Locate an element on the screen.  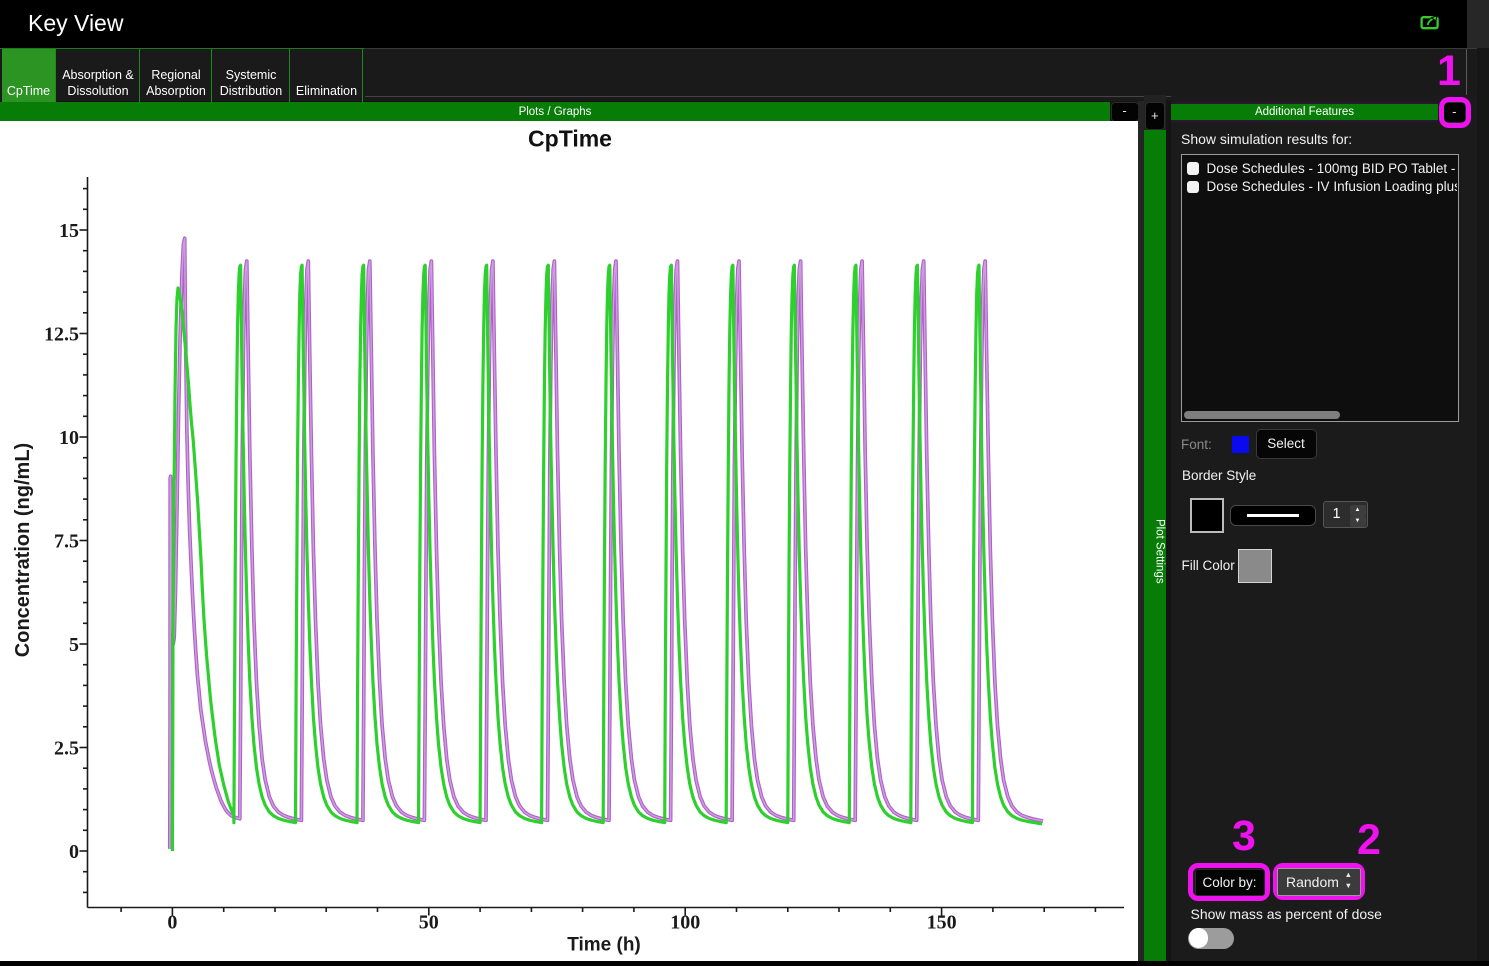
svg-text: 7.5 is located at coordinates (66, 542).